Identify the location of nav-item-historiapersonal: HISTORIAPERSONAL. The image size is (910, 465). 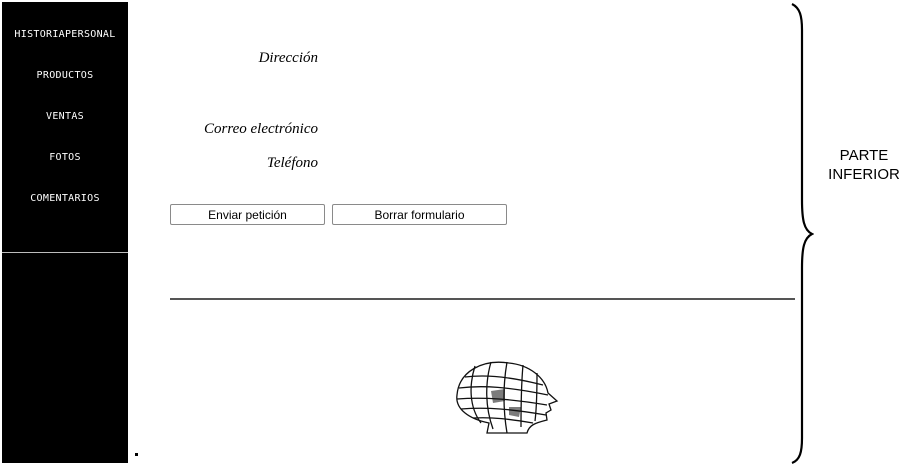
(65, 34).